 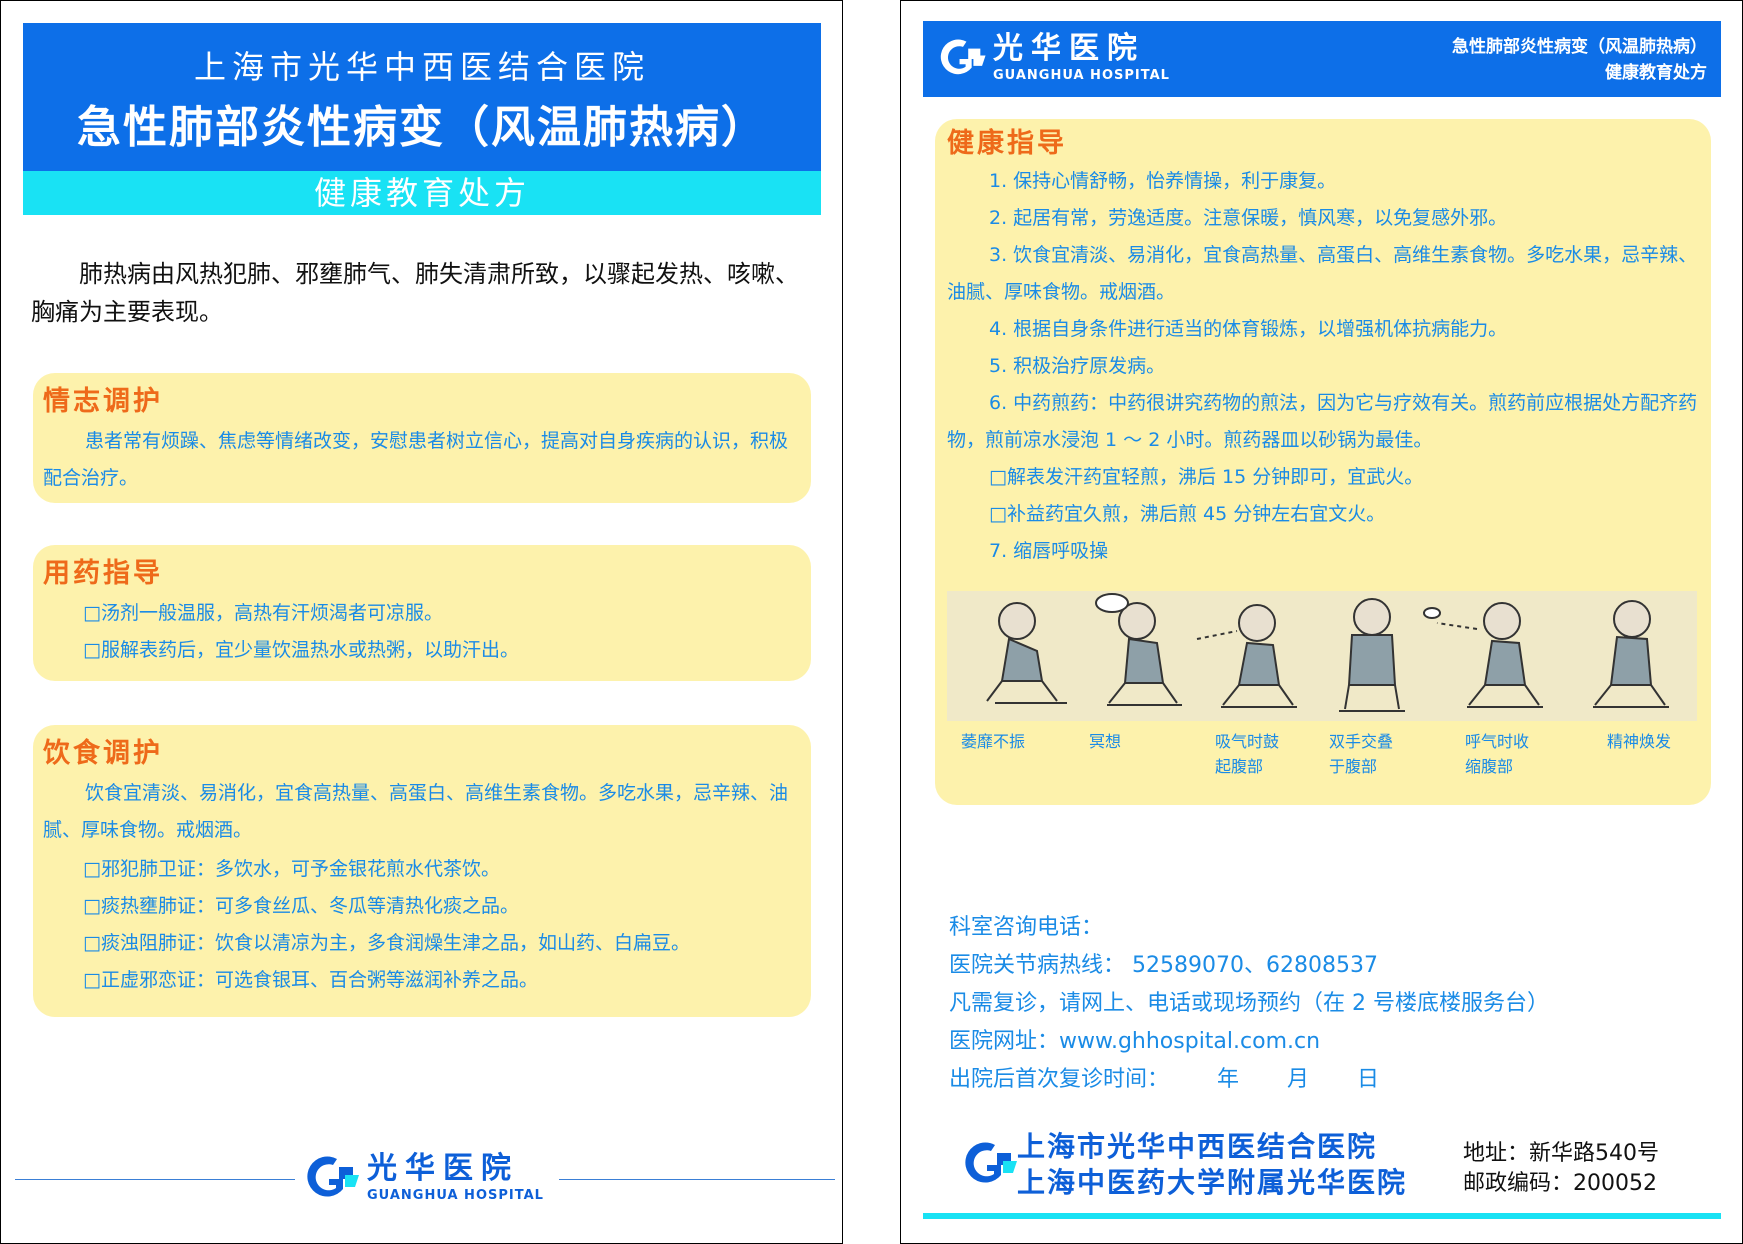 I want to click on list-item: □正虚邪恋证：可选食银耳、百合粥等滋润补养之品。, so click(x=310, y=980).